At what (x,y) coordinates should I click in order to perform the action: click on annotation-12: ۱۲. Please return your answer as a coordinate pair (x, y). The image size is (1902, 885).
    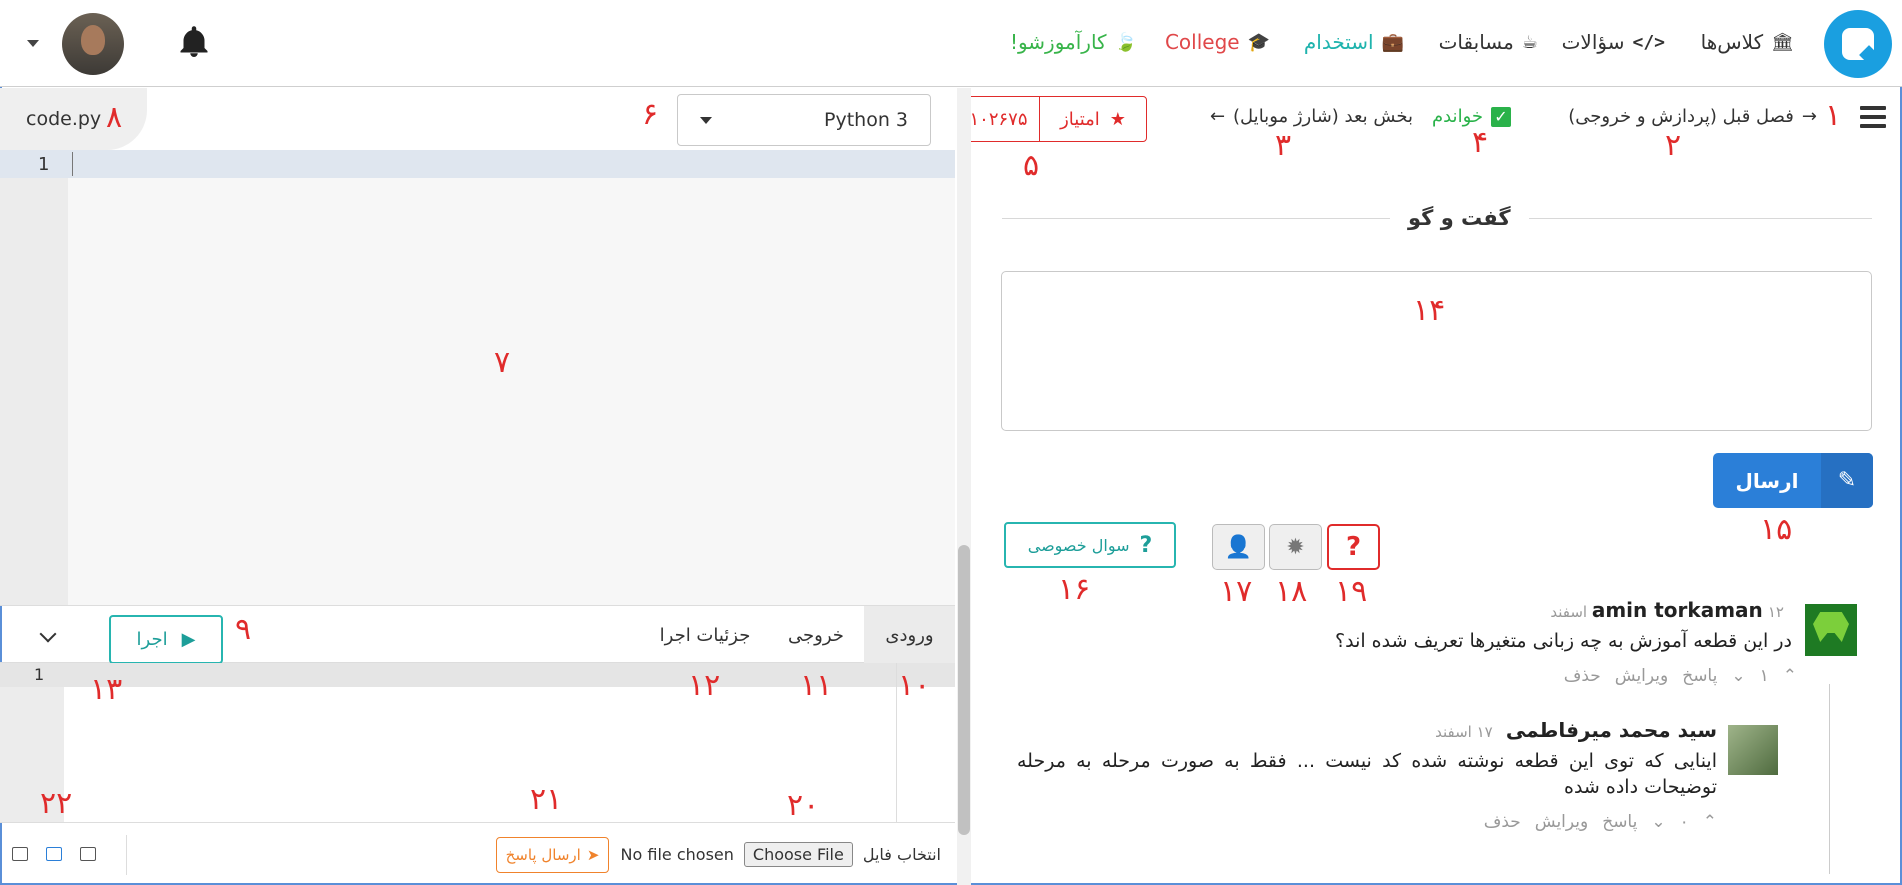
    Looking at the image, I should click on (704, 685).